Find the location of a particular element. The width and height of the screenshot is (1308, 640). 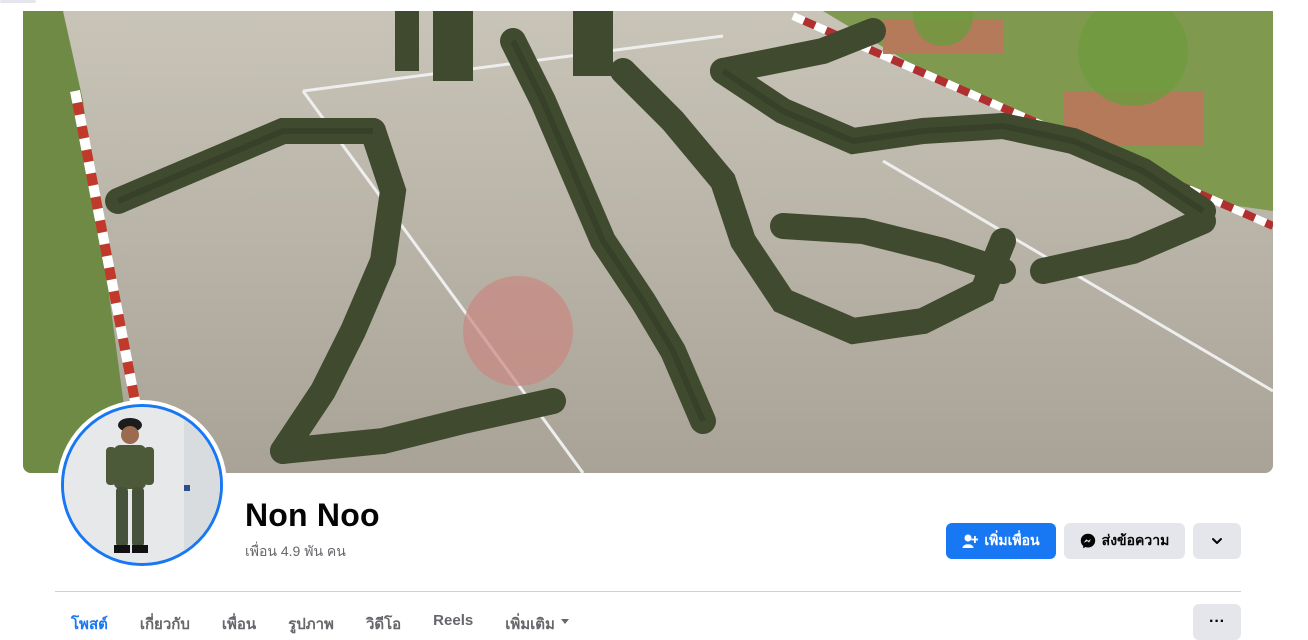

scroll-hint is located at coordinates (18, 1).